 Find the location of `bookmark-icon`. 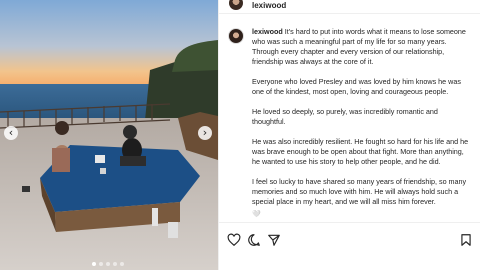

bookmark-icon is located at coordinates (466, 240).